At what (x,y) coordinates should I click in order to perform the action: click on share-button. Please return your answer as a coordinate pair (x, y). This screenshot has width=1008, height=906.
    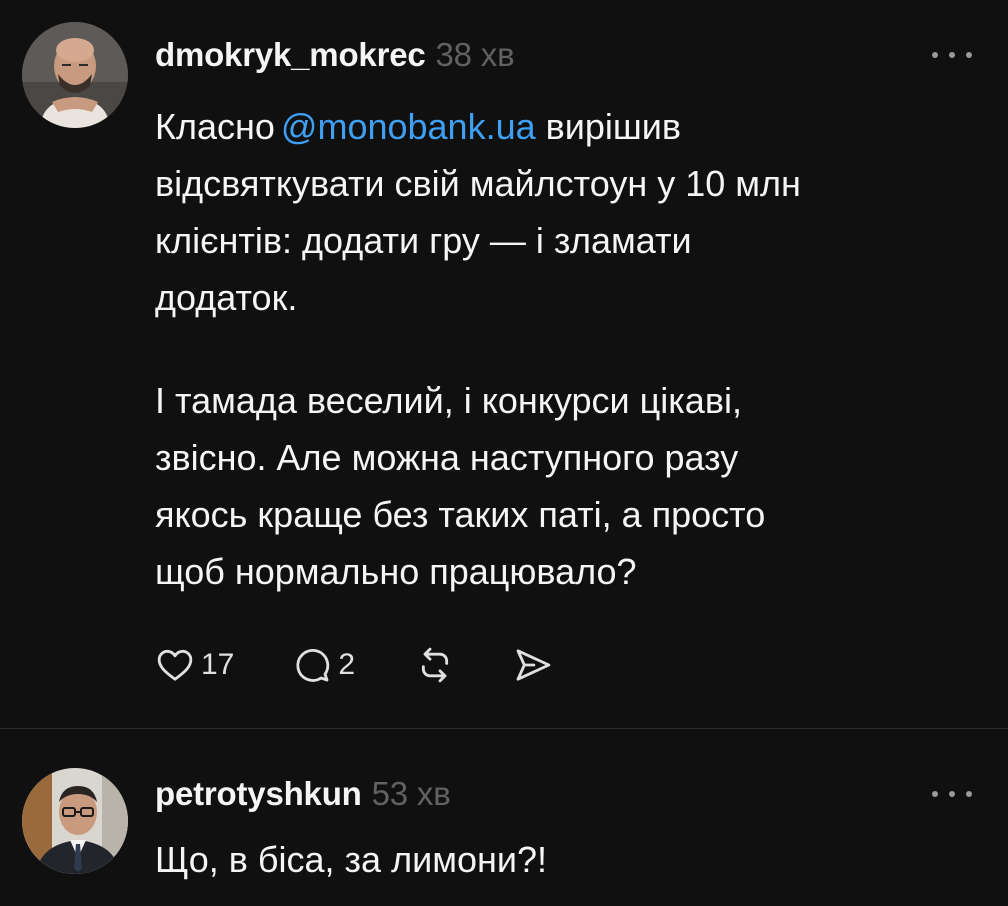
    Looking at the image, I should click on (533, 665).